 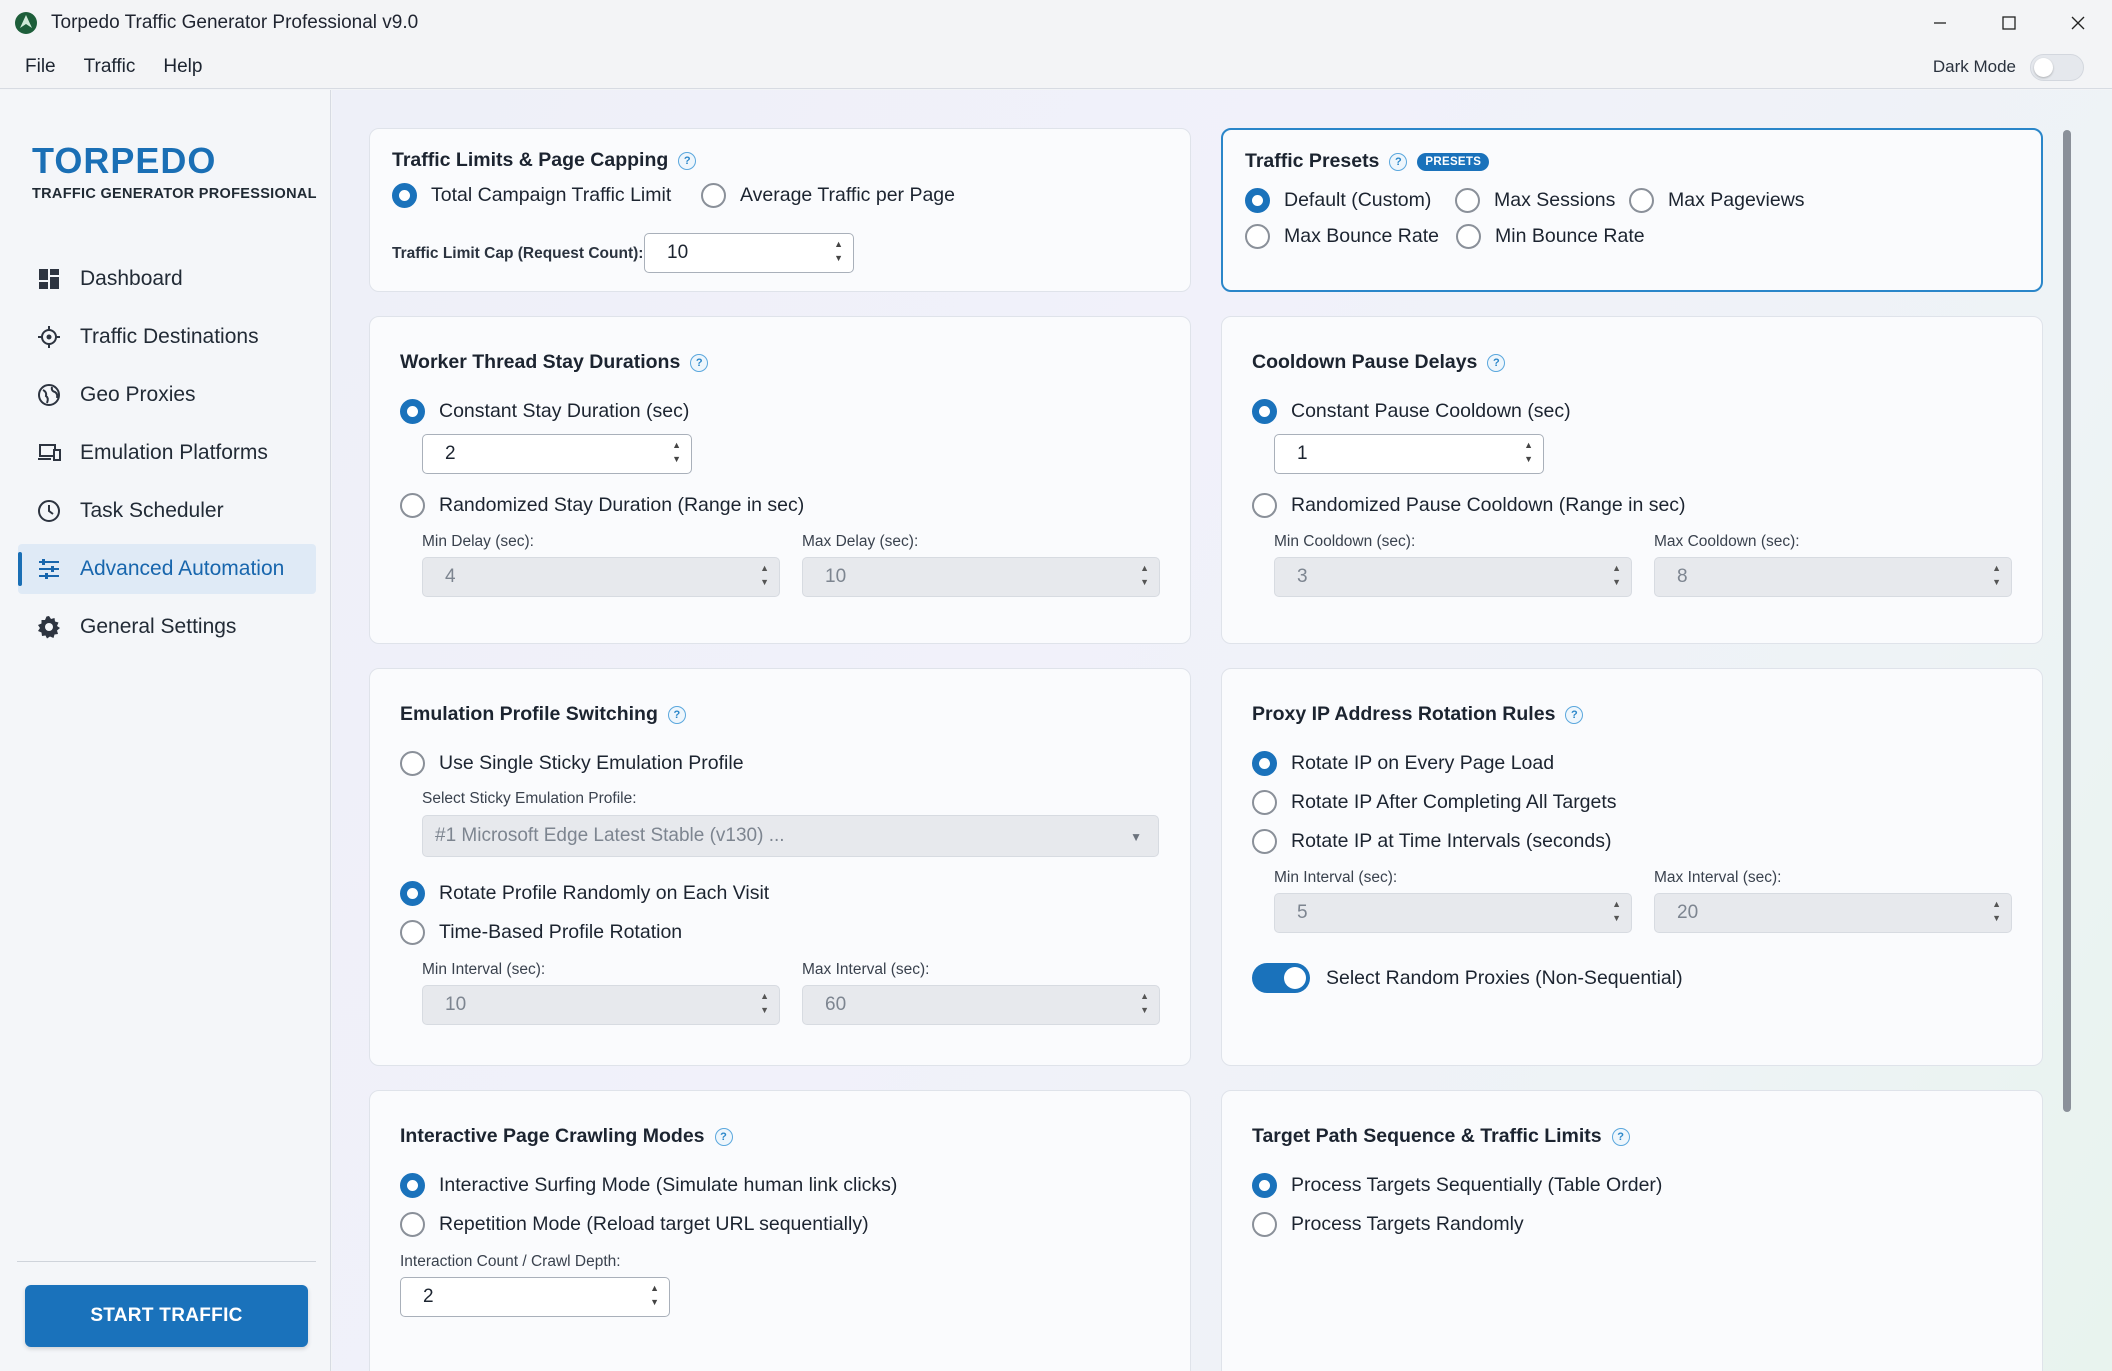 I want to click on minimize-button, so click(x=1939, y=22).